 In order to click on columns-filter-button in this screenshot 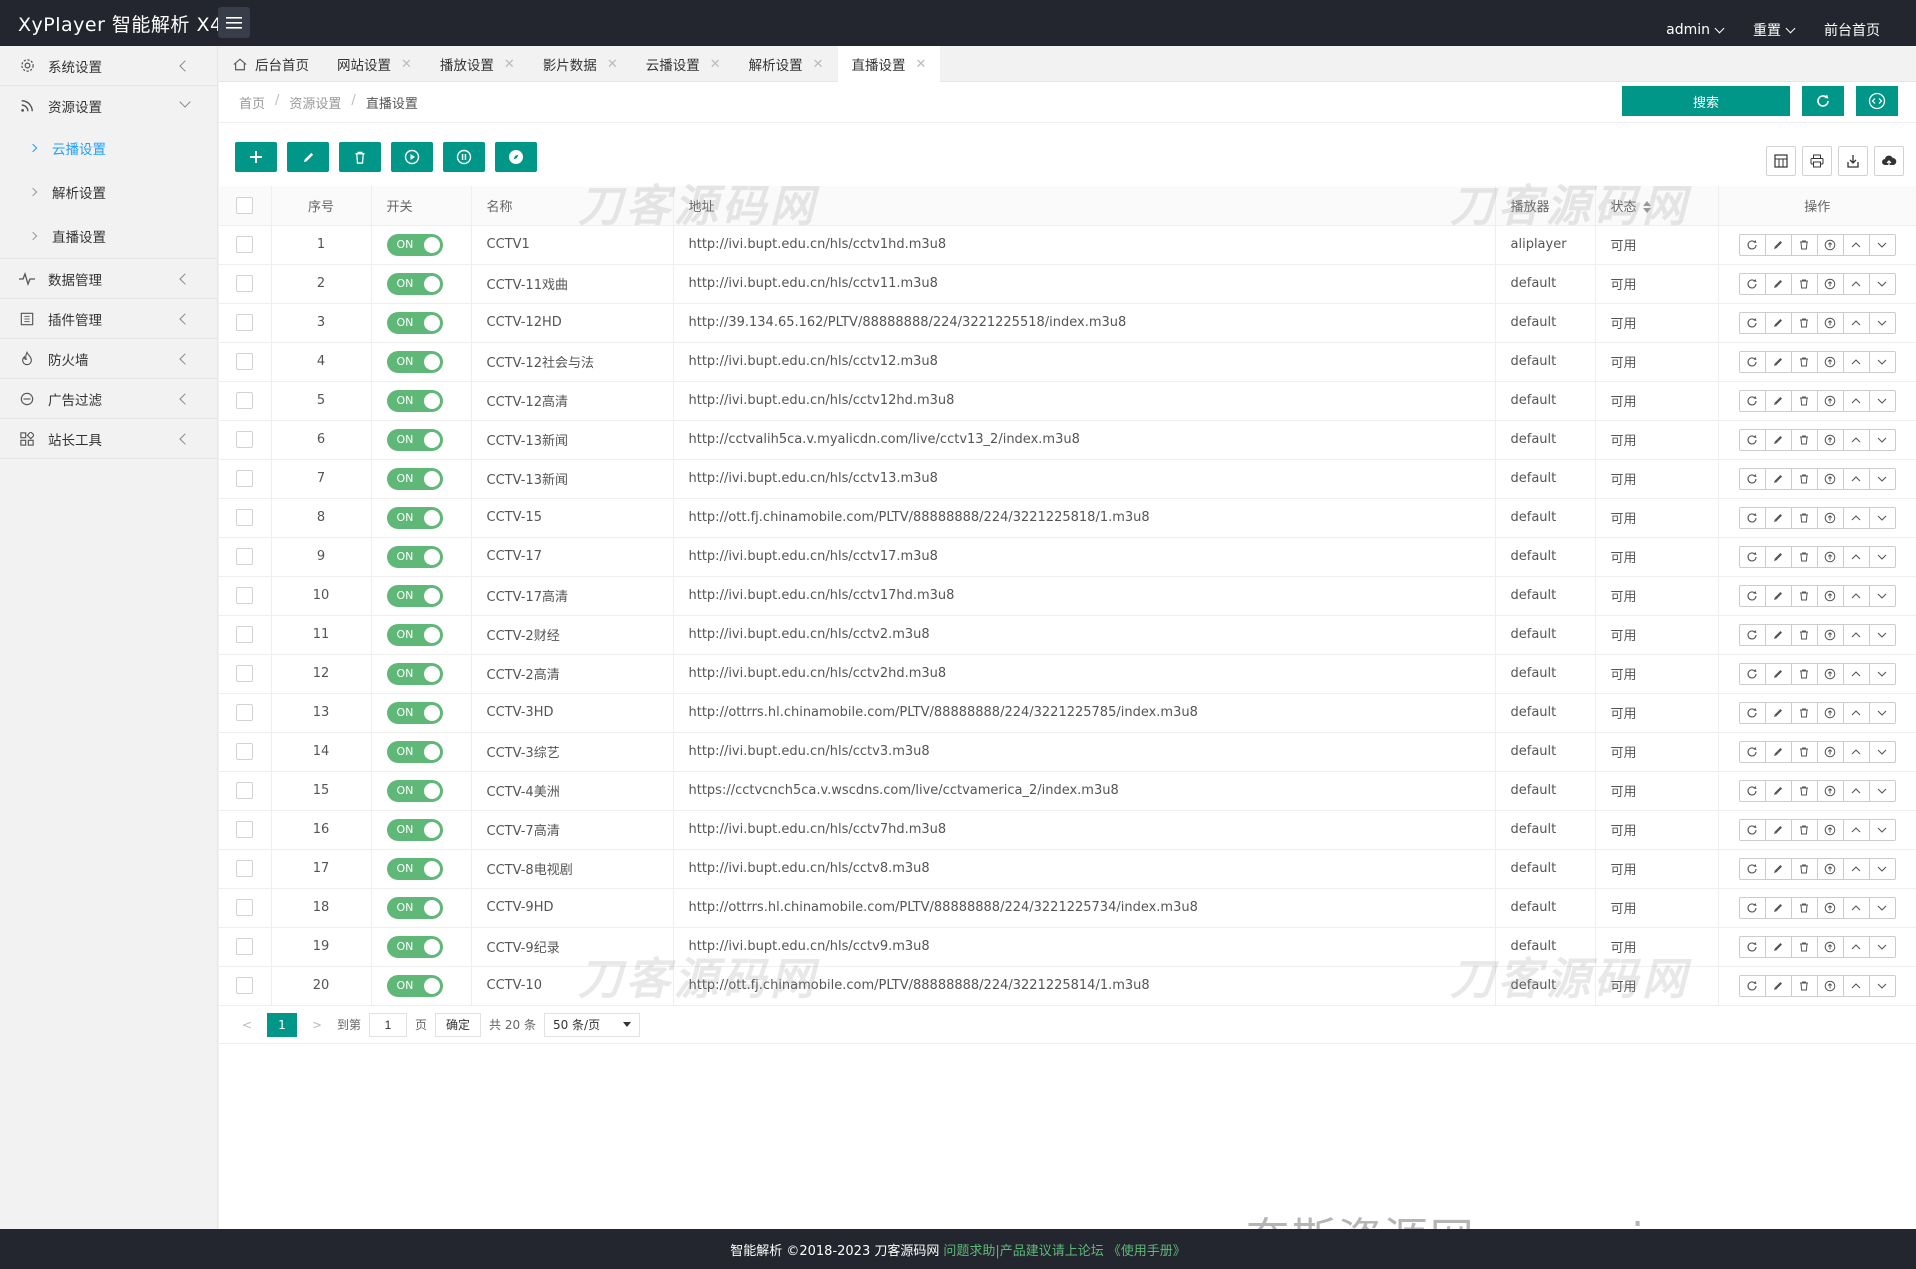, I will do `click(1781, 161)`.